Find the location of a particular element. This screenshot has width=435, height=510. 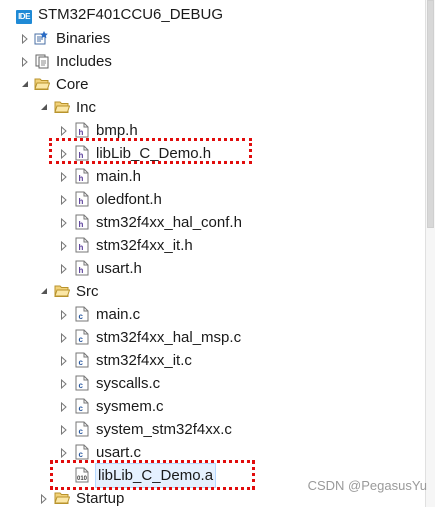

lib-archive-icon: 010 is located at coordinates (82, 475).